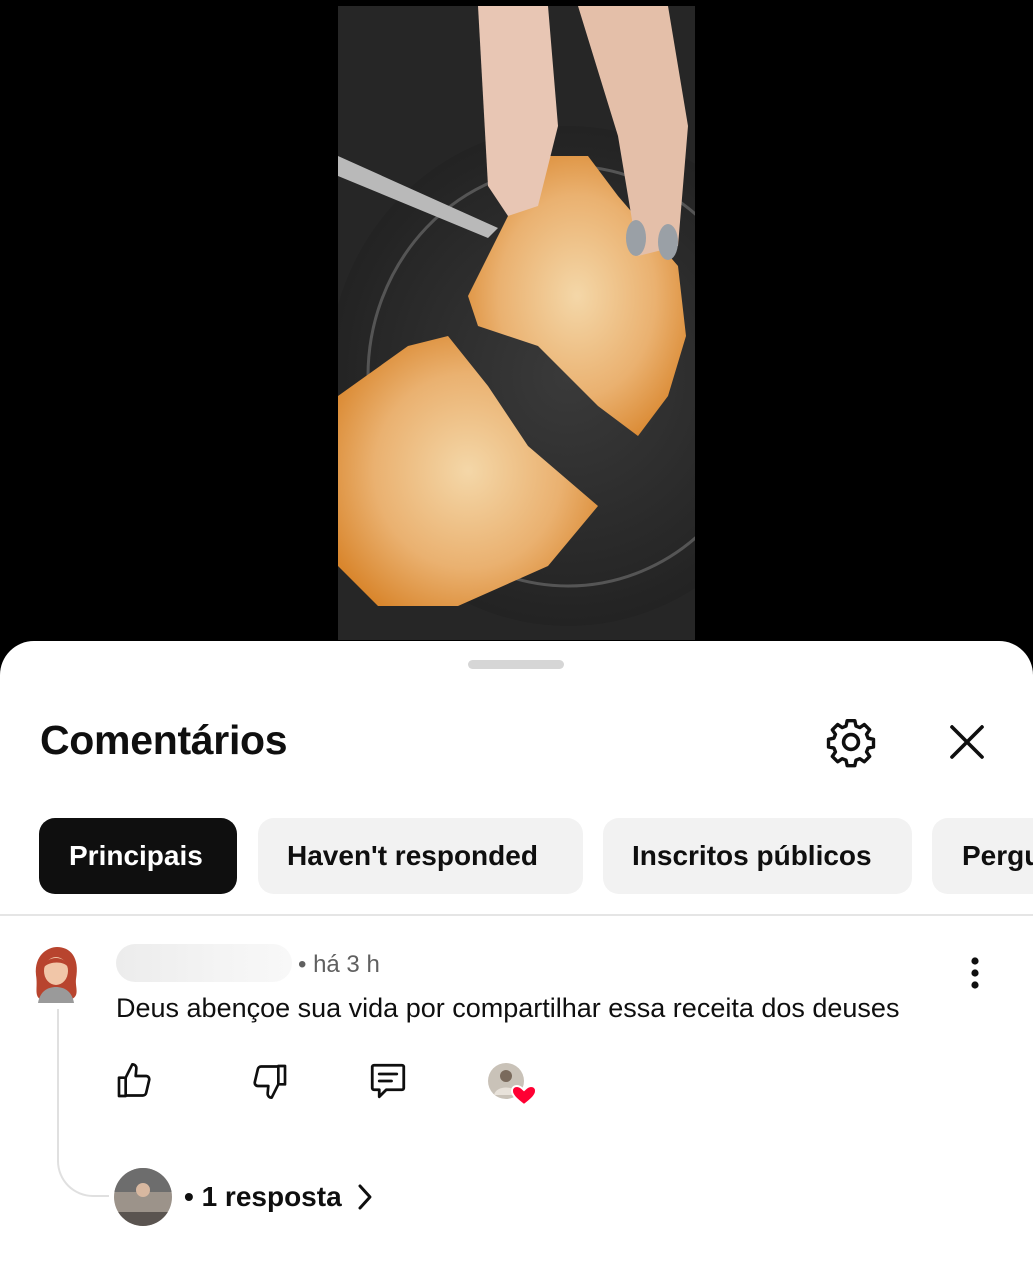 The image size is (1033, 1280). Describe the element at coordinates (83, 1103) in the screenshot. I see `thread-connector` at that location.